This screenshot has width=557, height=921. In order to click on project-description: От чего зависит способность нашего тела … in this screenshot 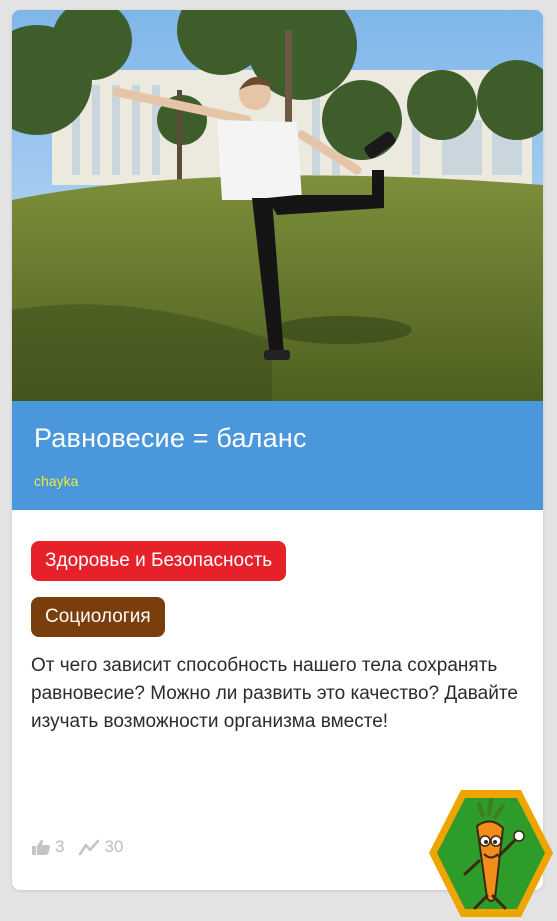, I will do `click(274, 693)`.